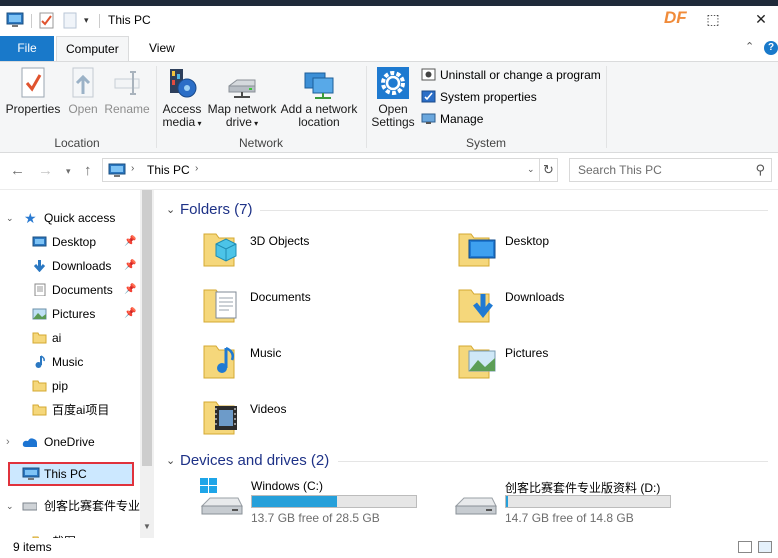  What do you see at coordinates (70, 338) in the screenshot?
I see `sidebar-item: ai` at bounding box center [70, 338].